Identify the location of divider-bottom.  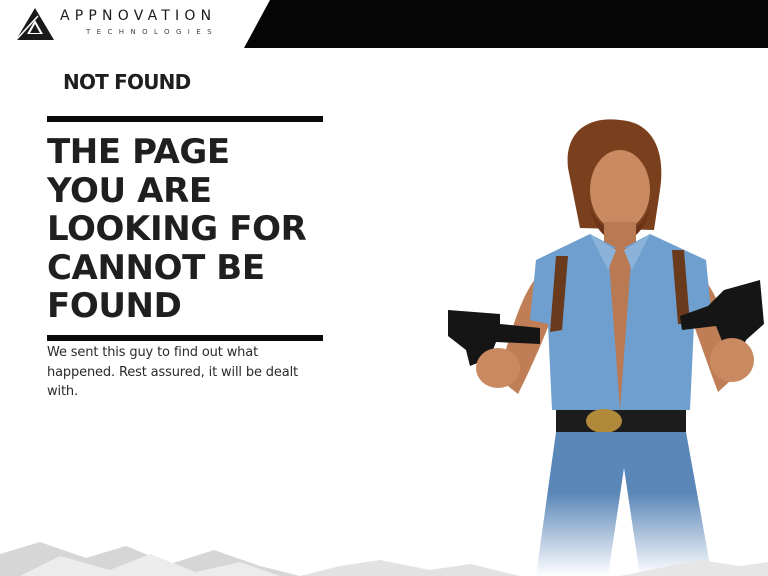
(185, 338).